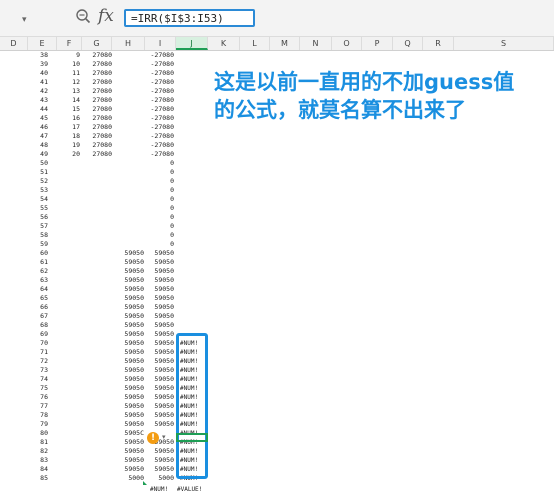 This screenshot has width=554, height=500. Describe the element at coordinates (38, 325) in the screenshot. I see `cell-row-number: 68` at that location.